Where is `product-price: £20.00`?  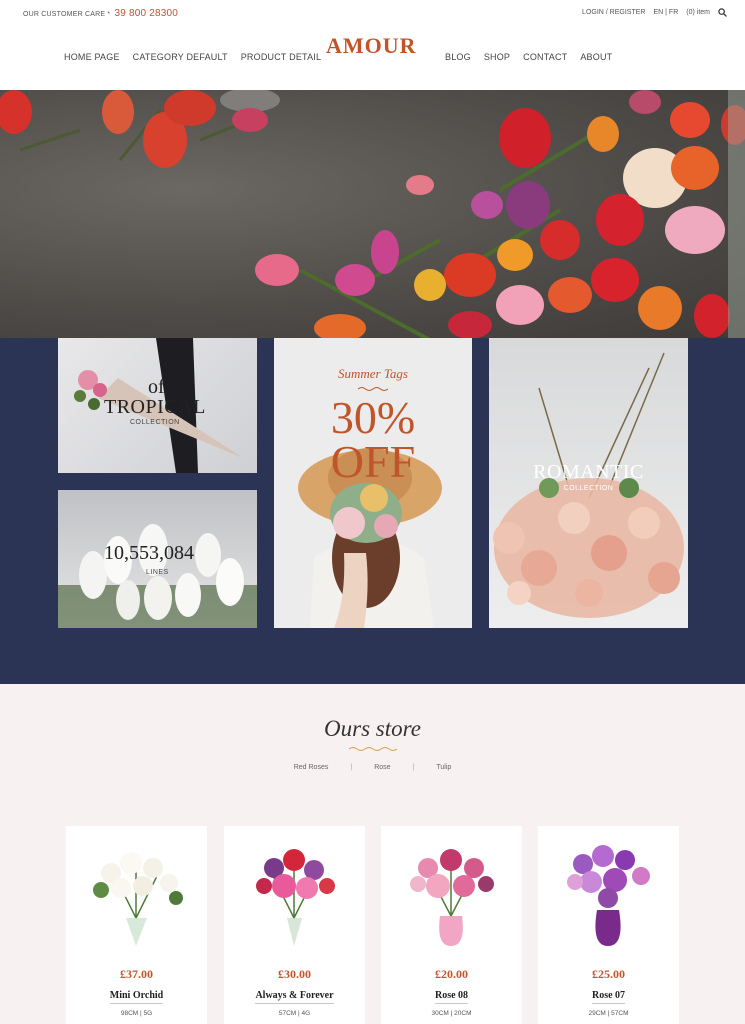
product-price: £20.00 is located at coordinates (451, 974).